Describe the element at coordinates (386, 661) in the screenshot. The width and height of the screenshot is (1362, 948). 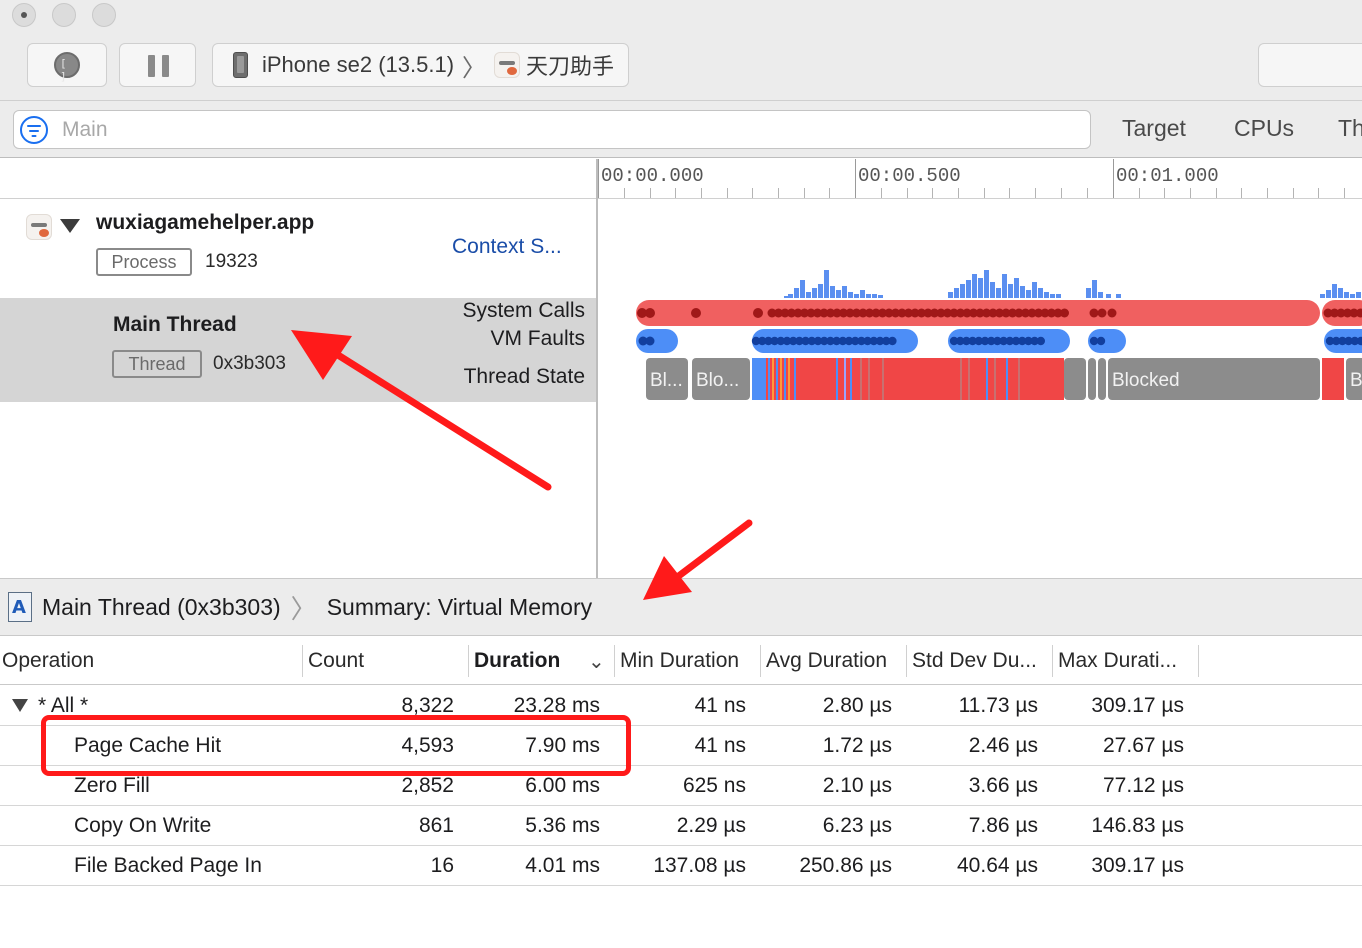
I see `column-header-count: Count` at that location.